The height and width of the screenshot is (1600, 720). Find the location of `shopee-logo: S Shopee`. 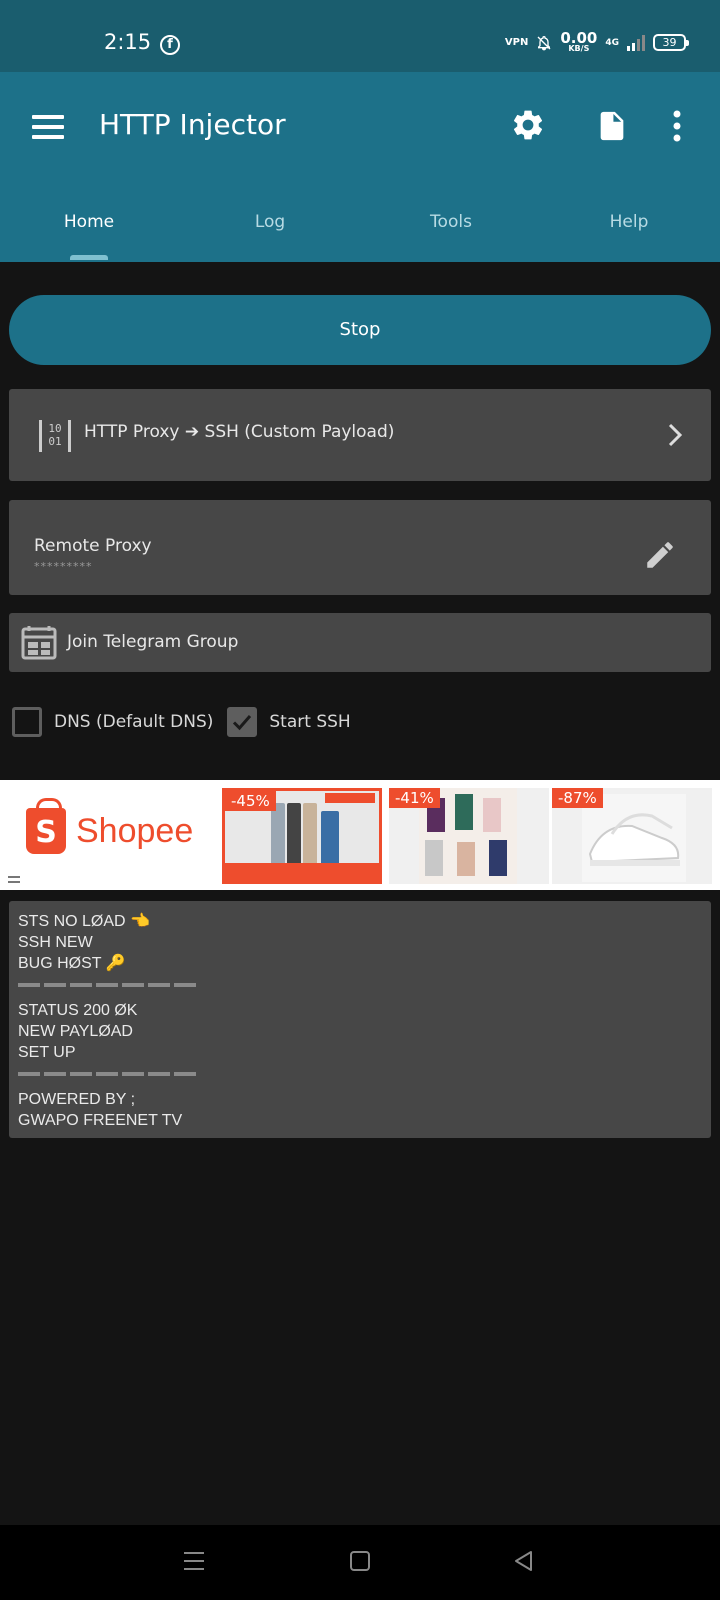

shopee-logo: S Shopee is located at coordinates (110, 826).